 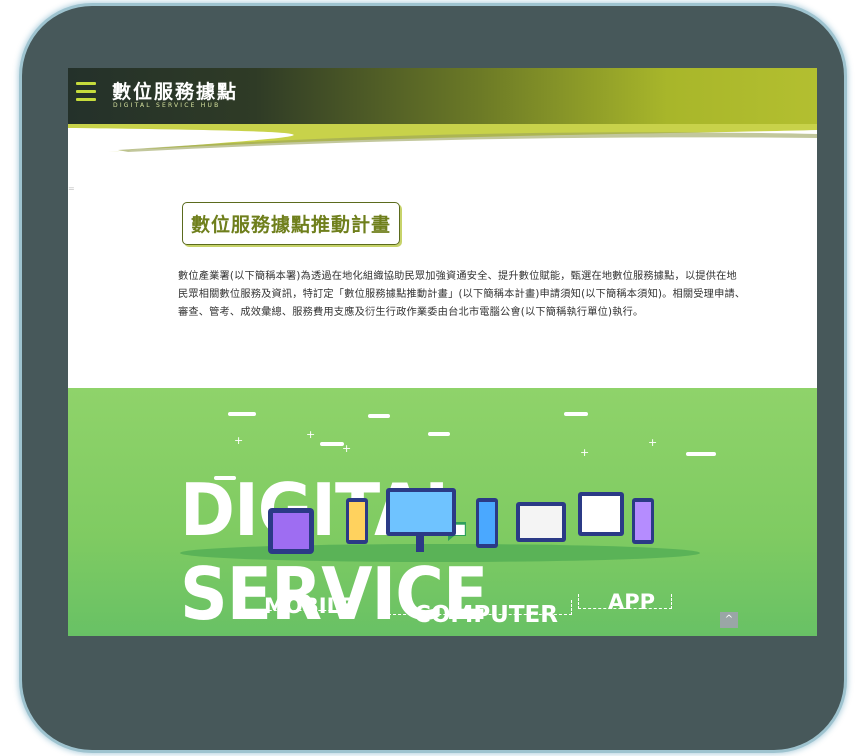 What do you see at coordinates (175, 90) in the screenshot?
I see `logo-title: 數位服務據點` at bounding box center [175, 90].